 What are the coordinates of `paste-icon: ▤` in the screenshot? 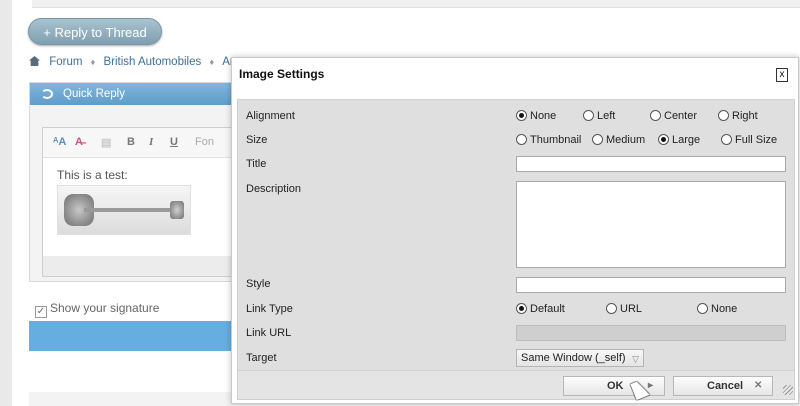 It's located at (106, 142).